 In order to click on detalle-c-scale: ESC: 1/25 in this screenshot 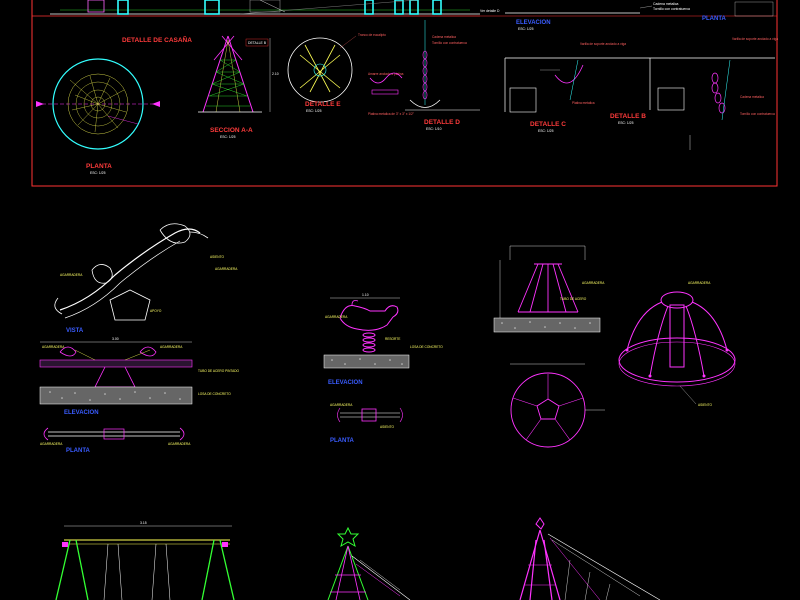, I will do `click(546, 131)`.